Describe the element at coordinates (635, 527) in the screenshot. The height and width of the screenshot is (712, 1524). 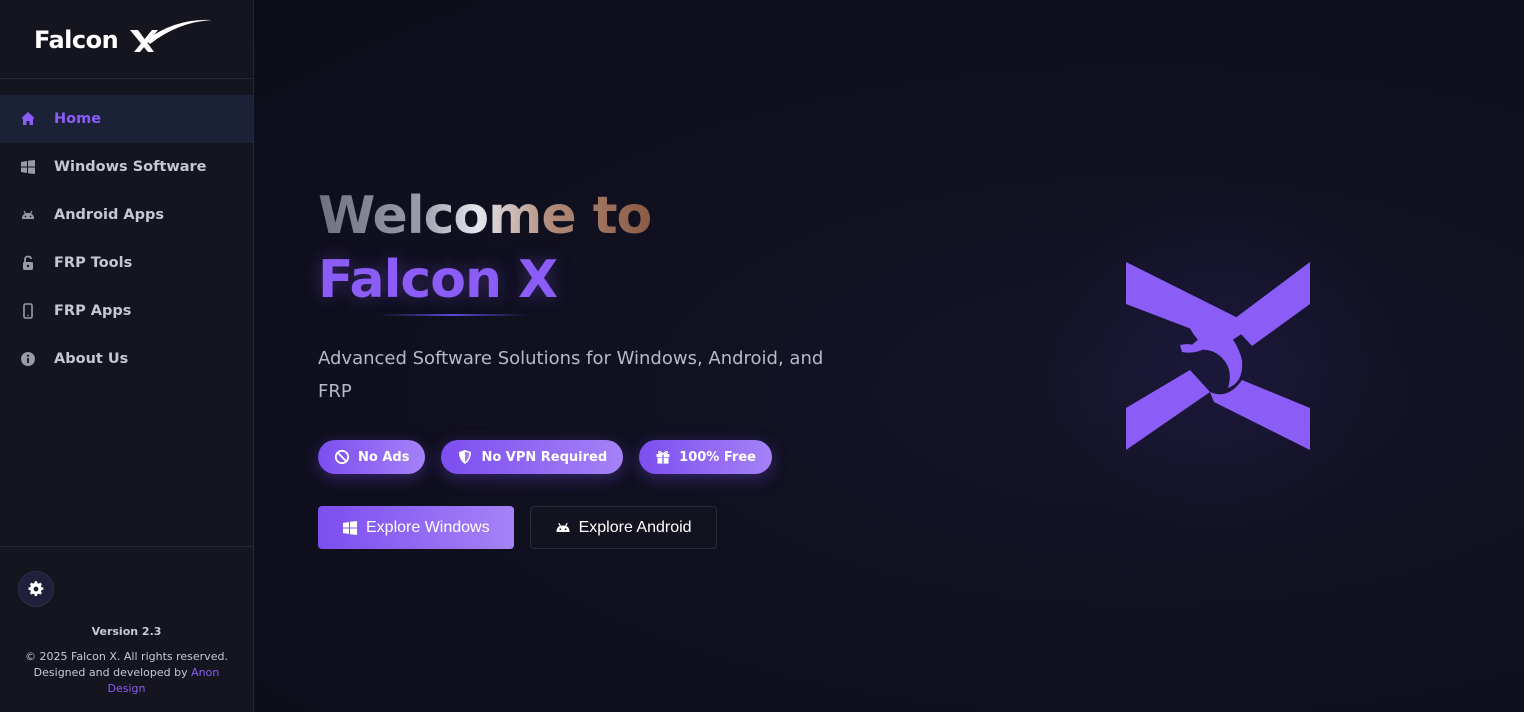
I see `button-label: Explore Android` at that location.